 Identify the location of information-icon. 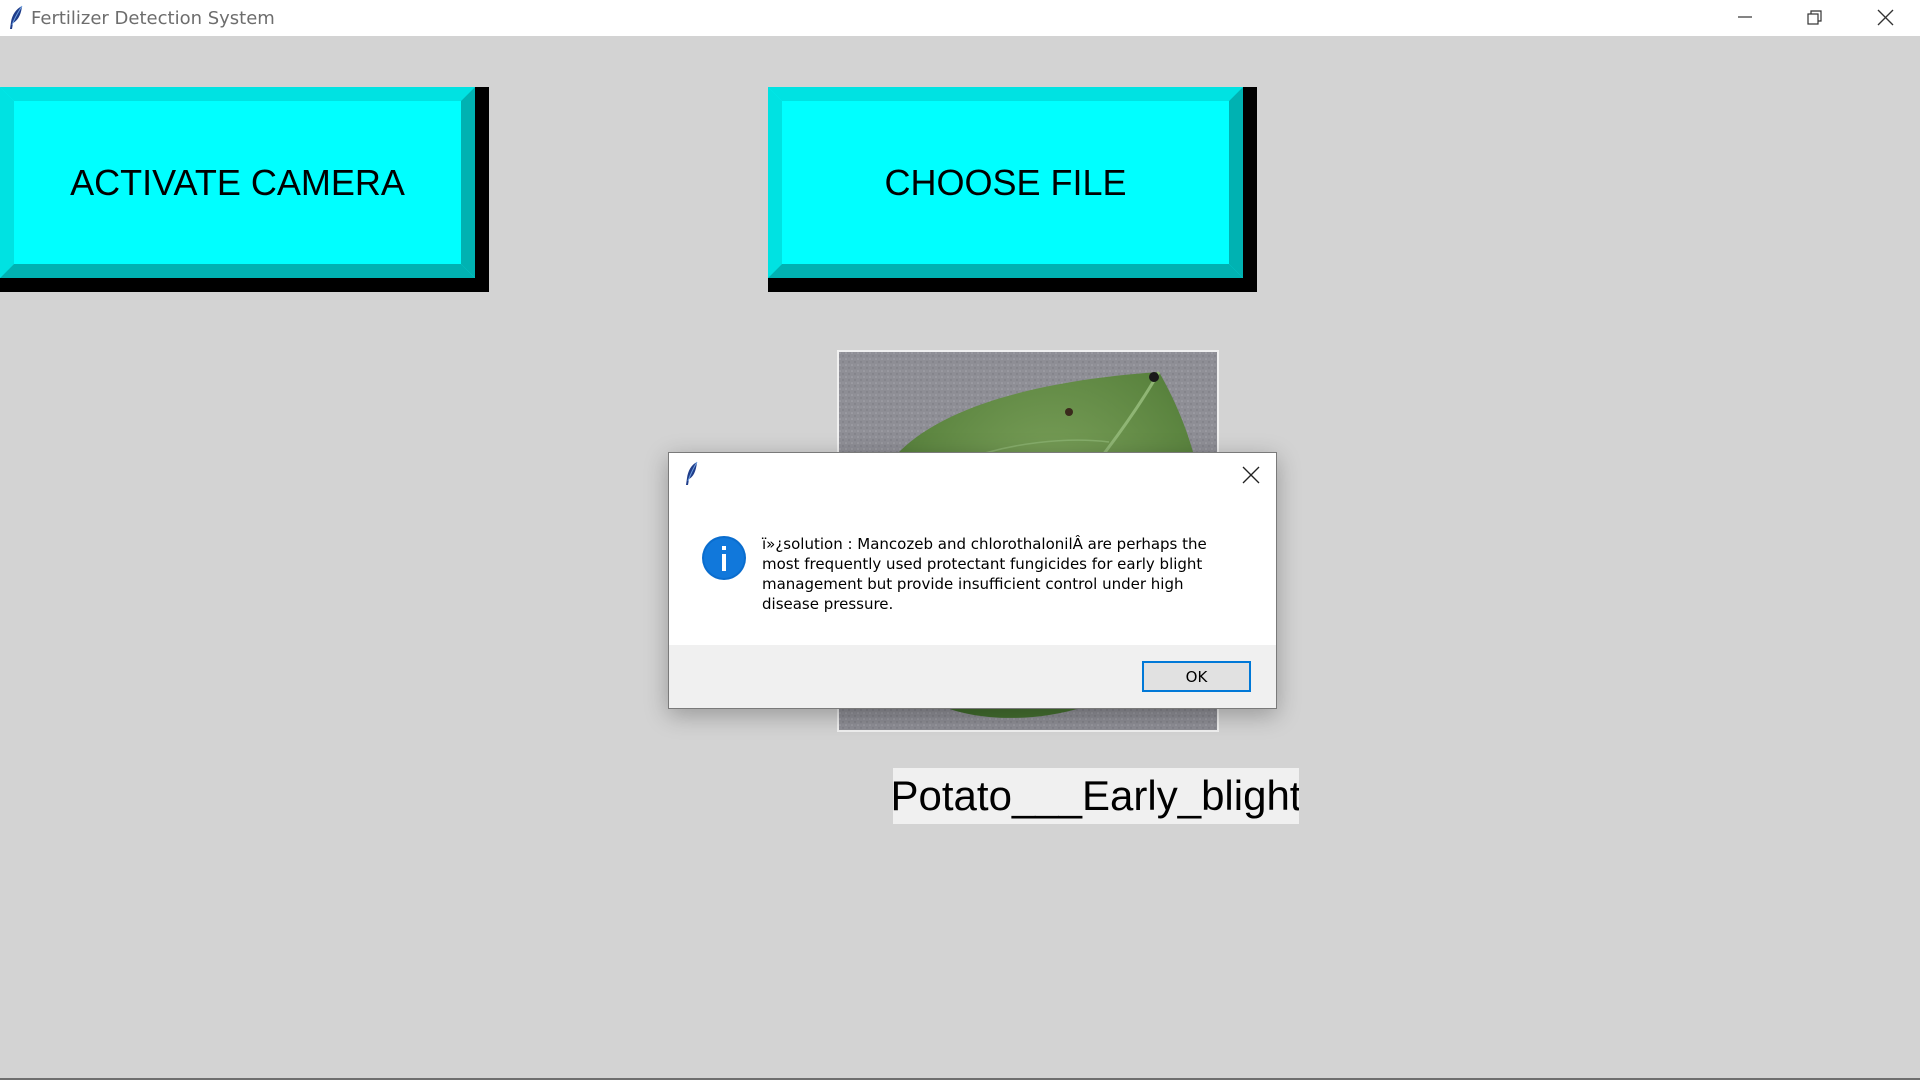
(724, 558).